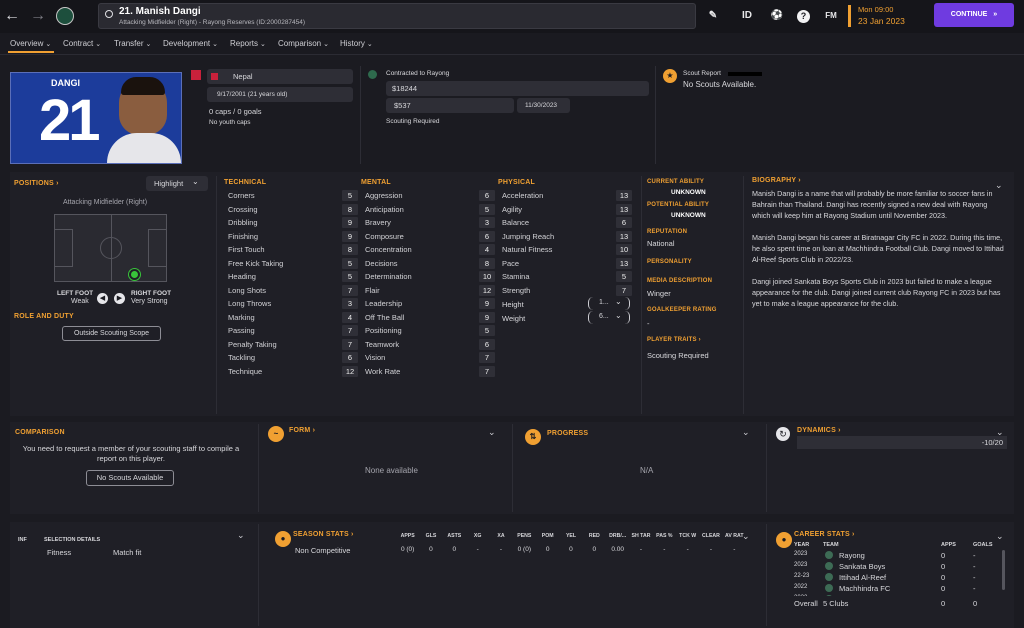  What do you see at coordinates (943, 588) in the screenshot?
I see `career-apps: 0` at bounding box center [943, 588].